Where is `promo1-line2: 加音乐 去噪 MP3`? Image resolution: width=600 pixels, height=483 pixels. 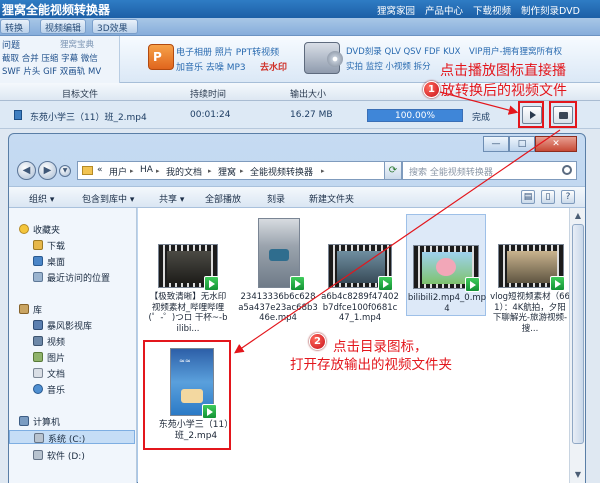
promo1-line2: 加音乐 去噪 MP3 is located at coordinates (211, 66).